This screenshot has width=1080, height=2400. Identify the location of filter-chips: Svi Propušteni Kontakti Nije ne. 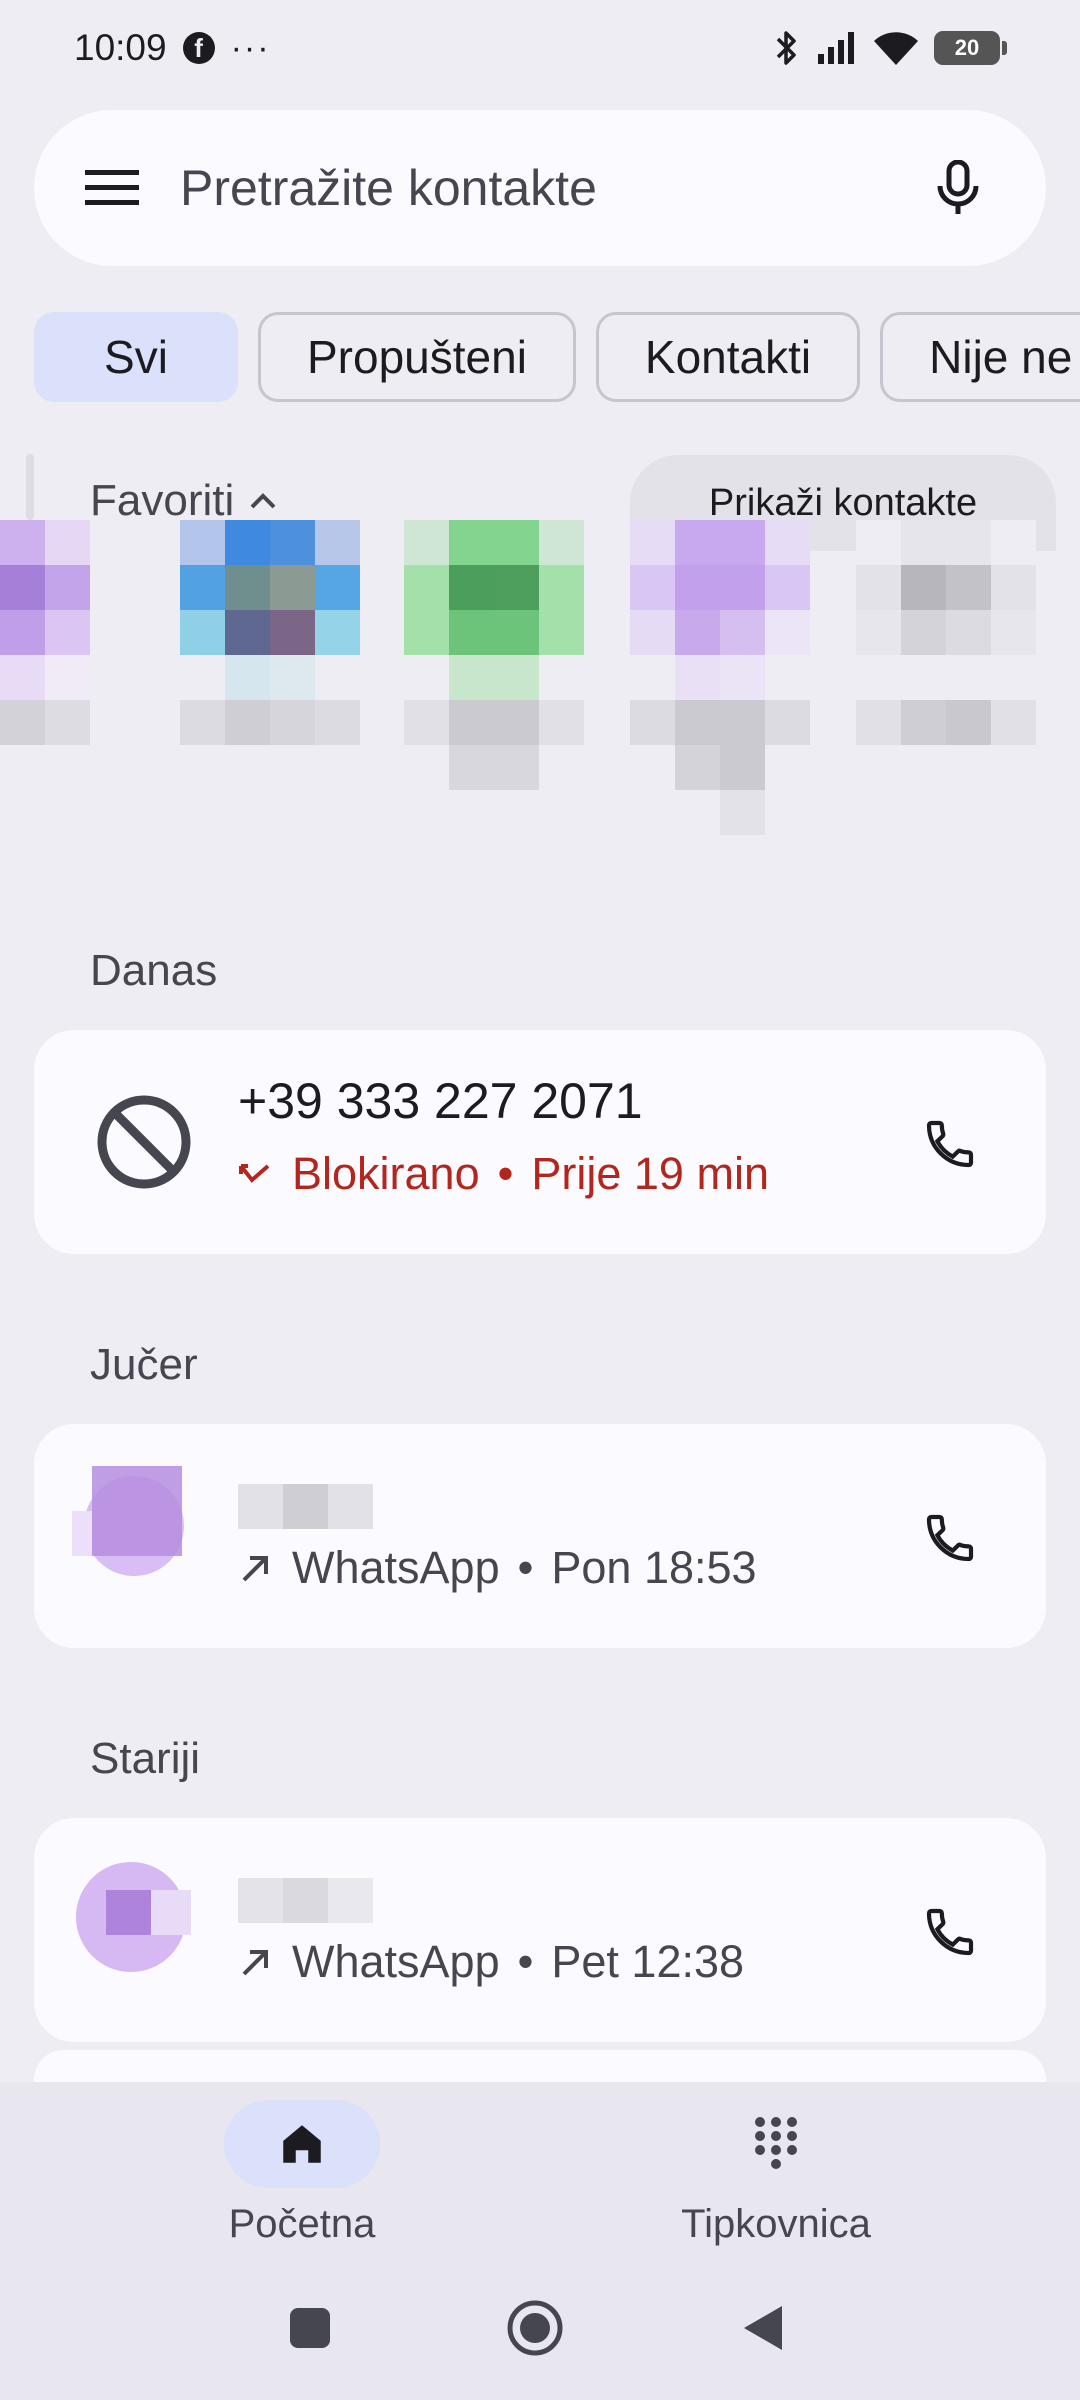
(557, 358).